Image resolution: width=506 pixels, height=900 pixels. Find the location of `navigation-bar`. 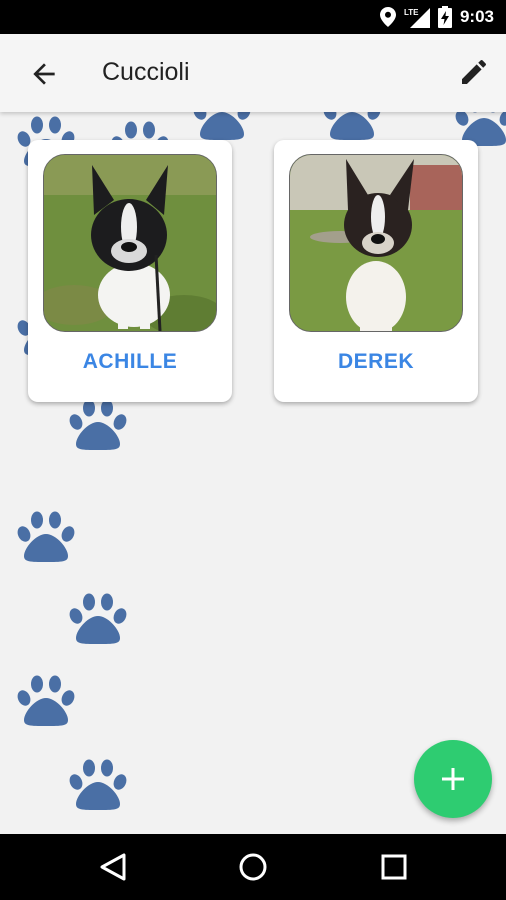

navigation-bar is located at coordinates (253, 867).